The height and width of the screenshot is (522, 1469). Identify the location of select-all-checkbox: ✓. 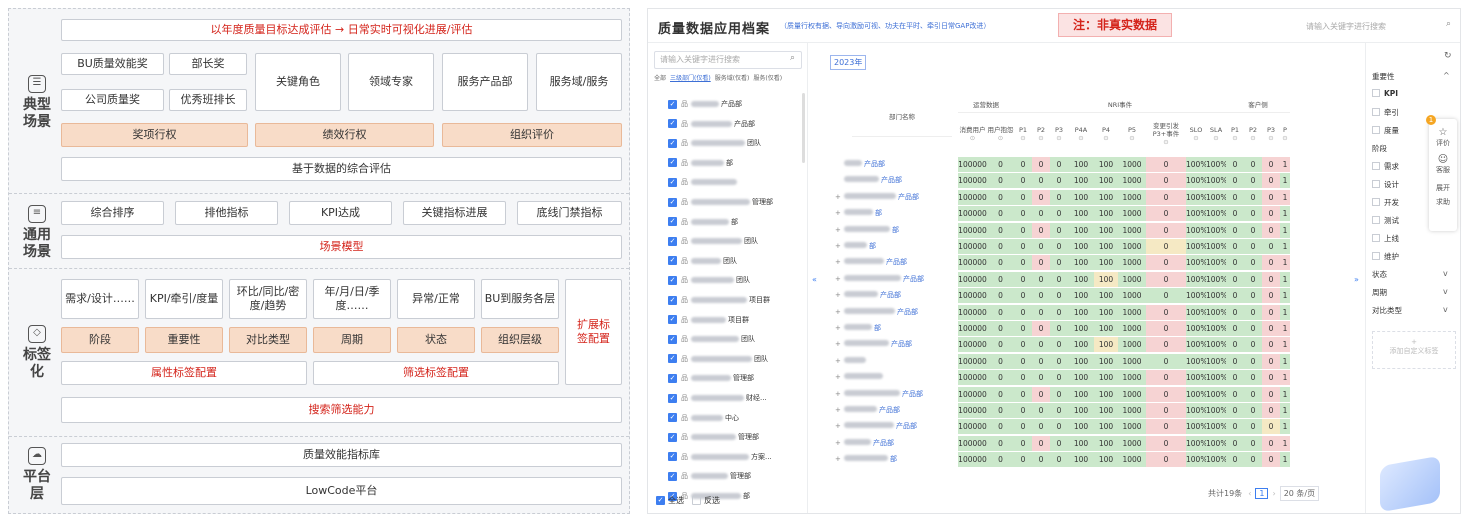
(660, 500).